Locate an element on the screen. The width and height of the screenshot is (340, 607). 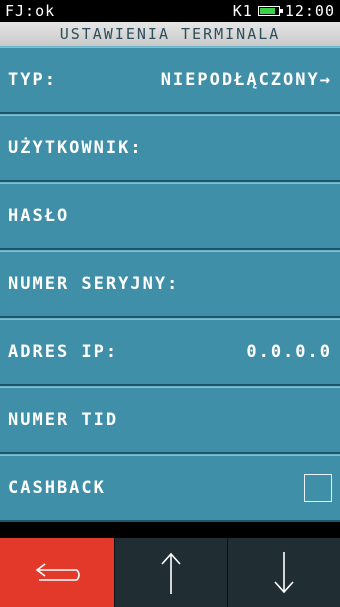
scroll-down-button is located at coordinates (283, 572).